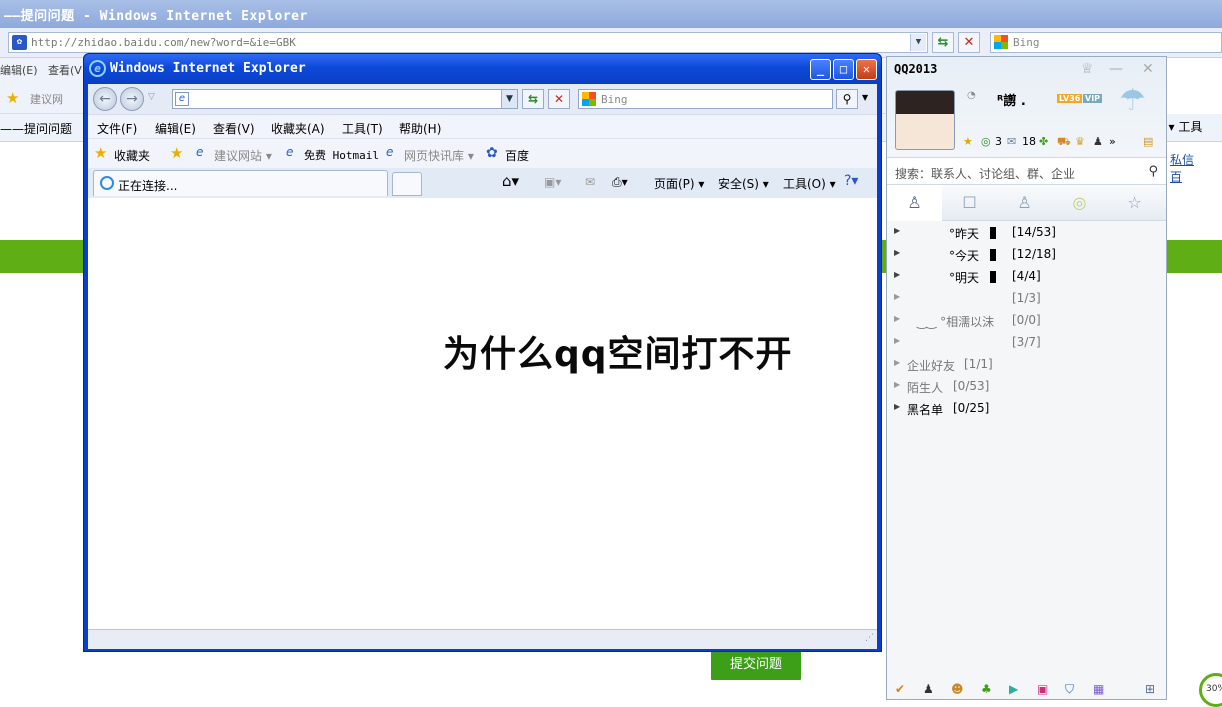 Image resolution: width=1222 pixels, height=707 pixels. I want to click on menu-favorites: 收藏夹(A), so click(298, 128).